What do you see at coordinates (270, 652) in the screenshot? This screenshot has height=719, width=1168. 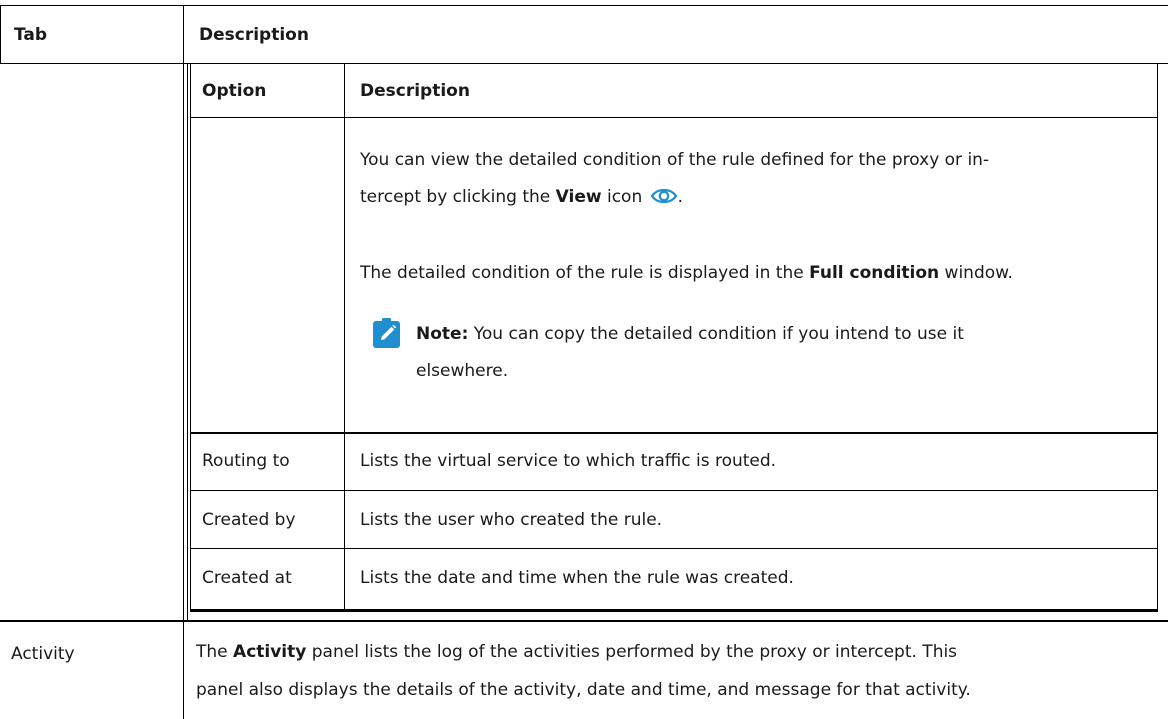 I see `activity-keyword: Activity` at bounding box center [270, 652].